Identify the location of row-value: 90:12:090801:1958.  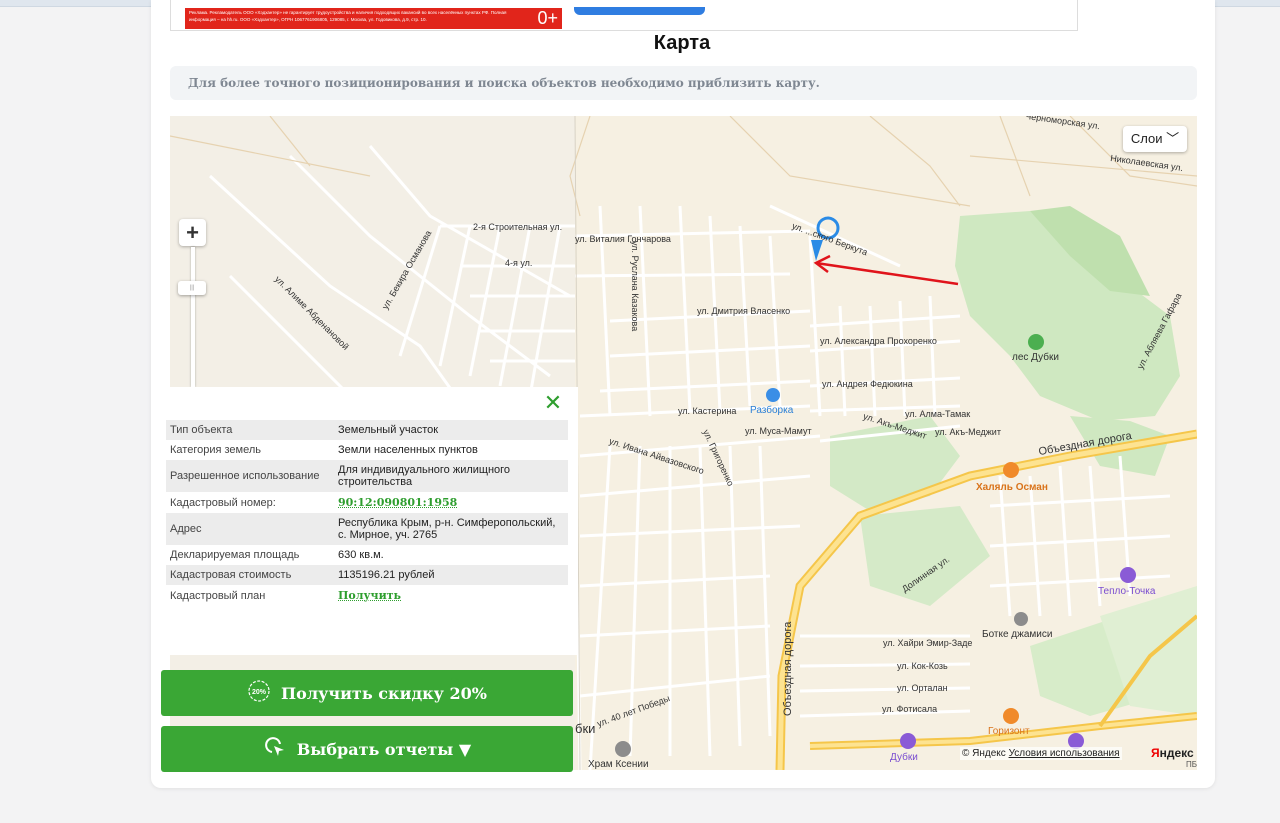
(451, 502).